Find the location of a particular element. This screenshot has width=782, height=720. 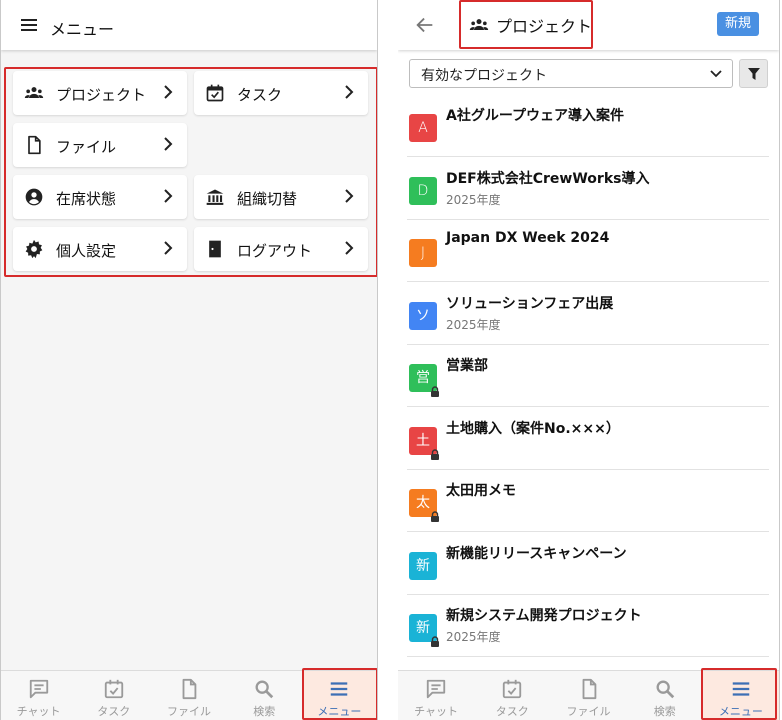

funnel-icon is located at coordinates (754, 74).